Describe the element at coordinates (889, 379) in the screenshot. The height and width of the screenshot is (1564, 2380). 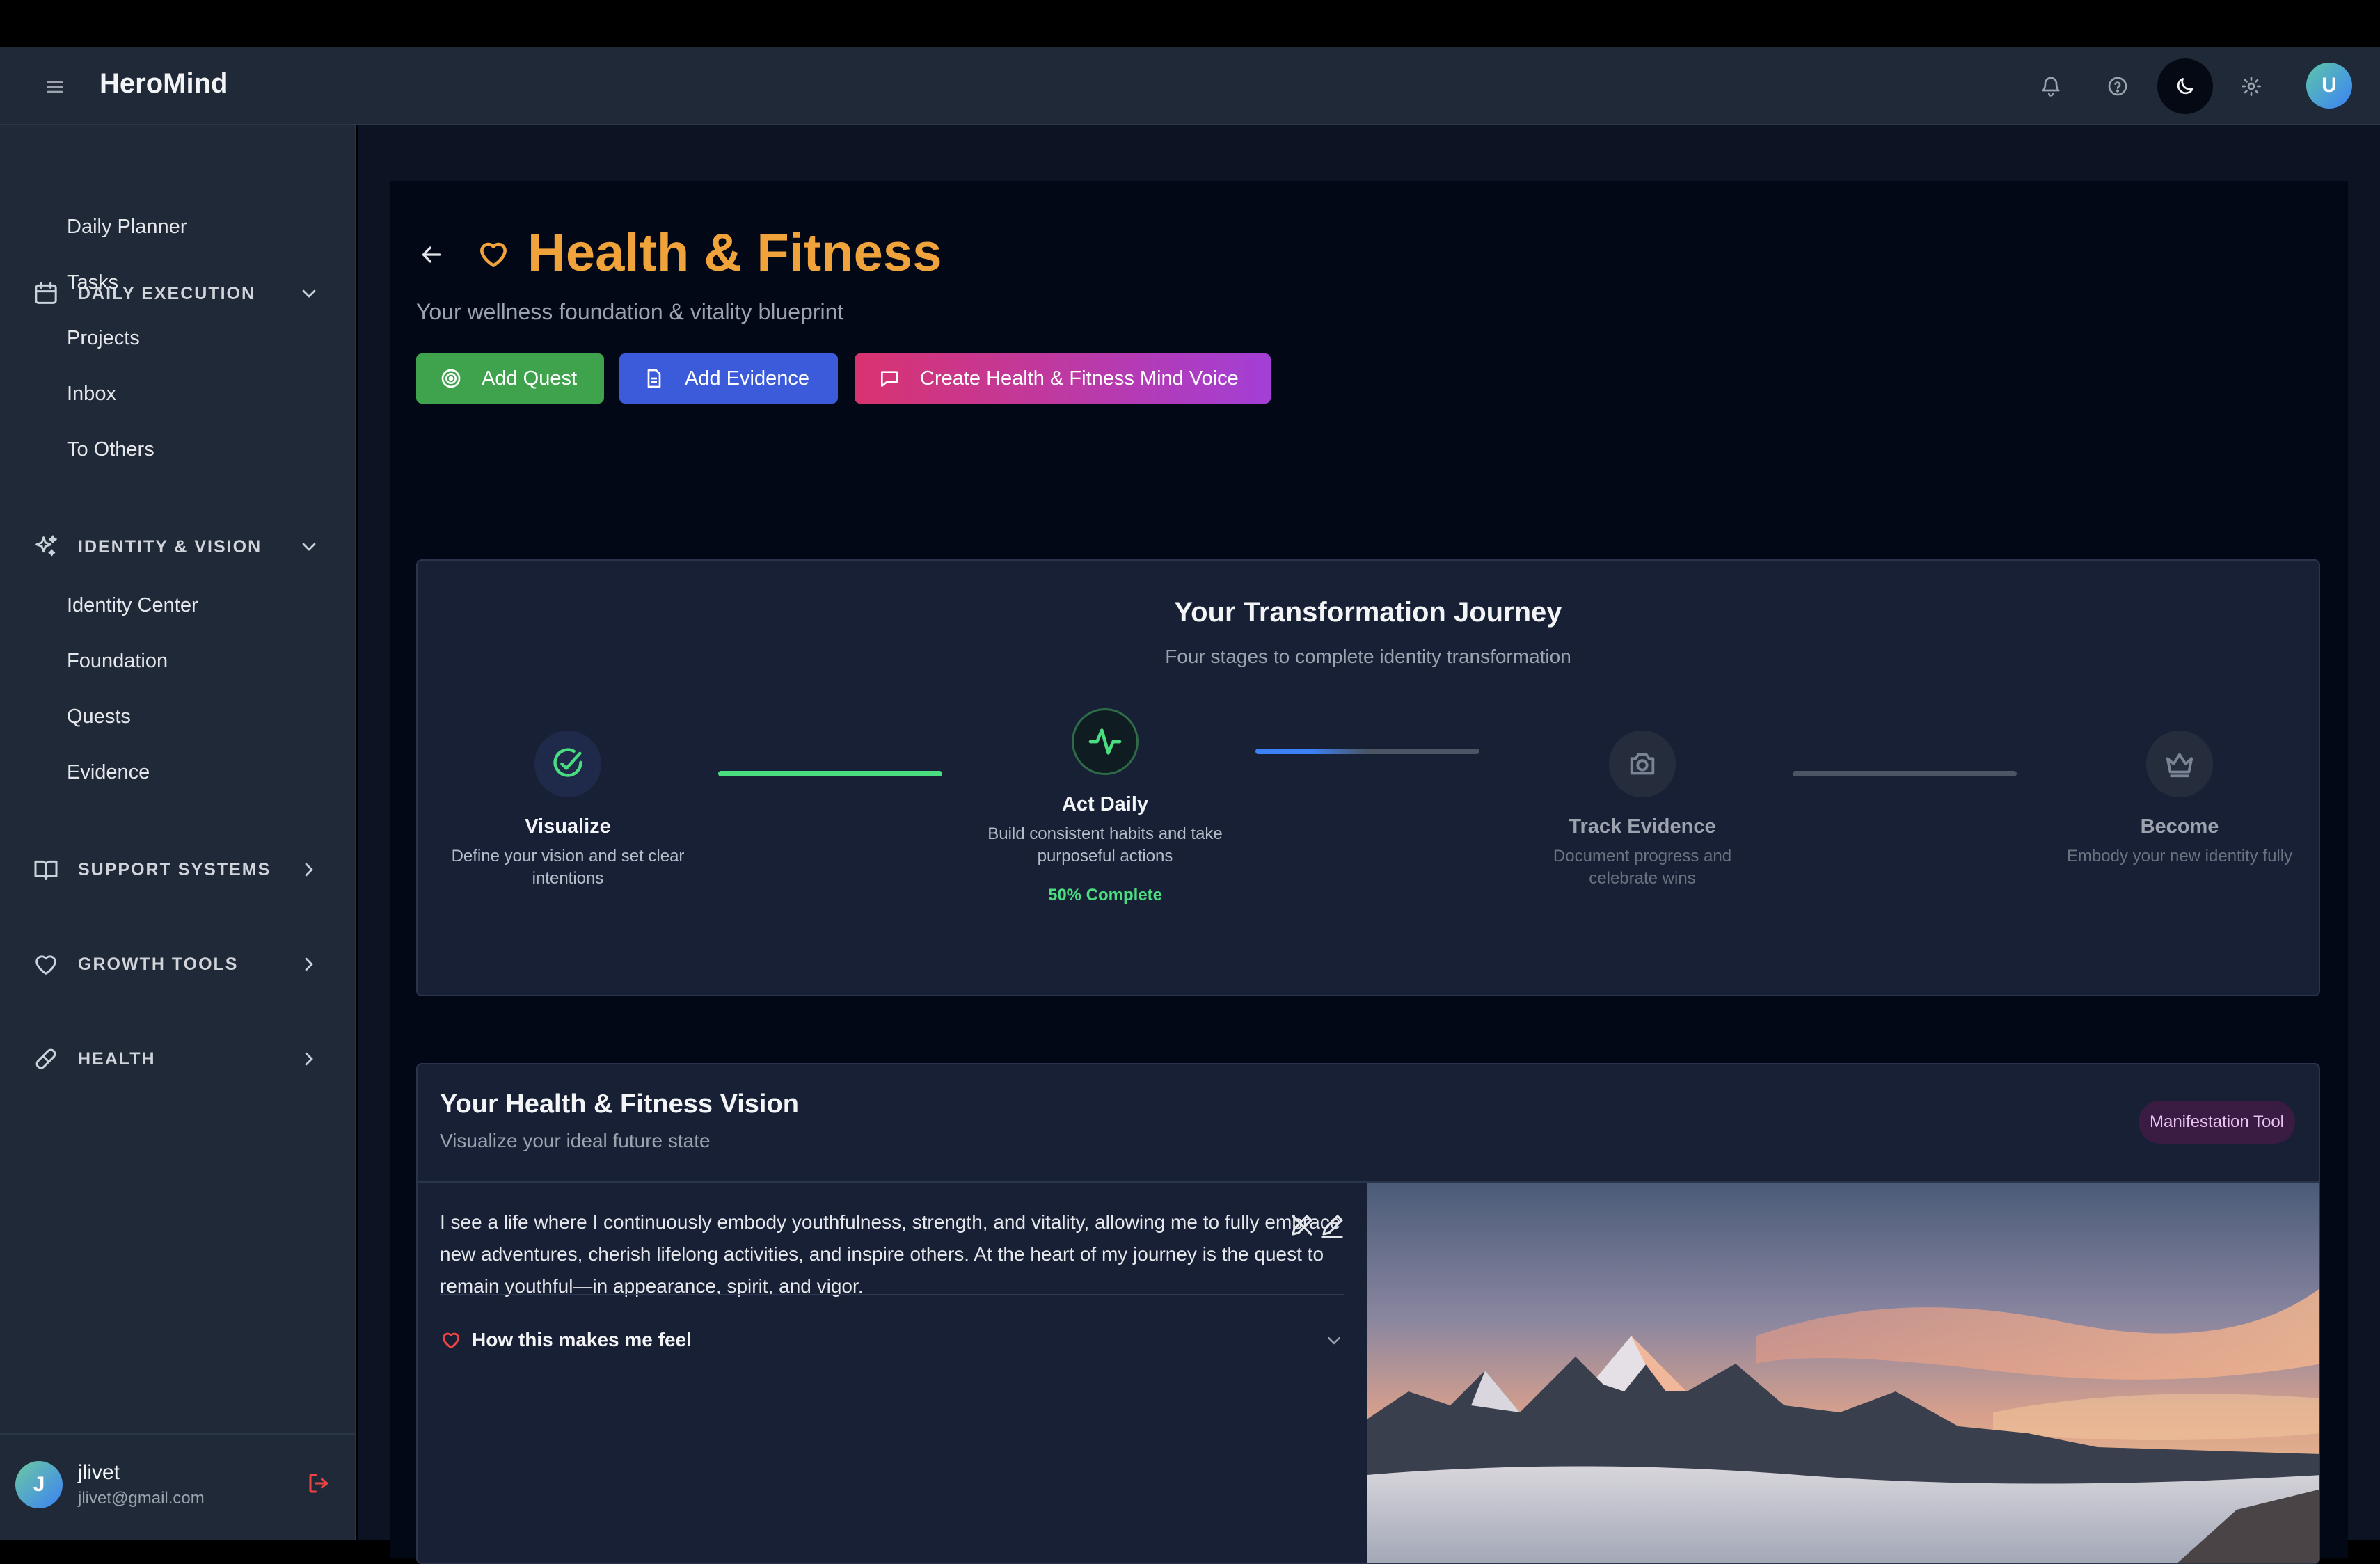
I see `message-square-icon` at that location.